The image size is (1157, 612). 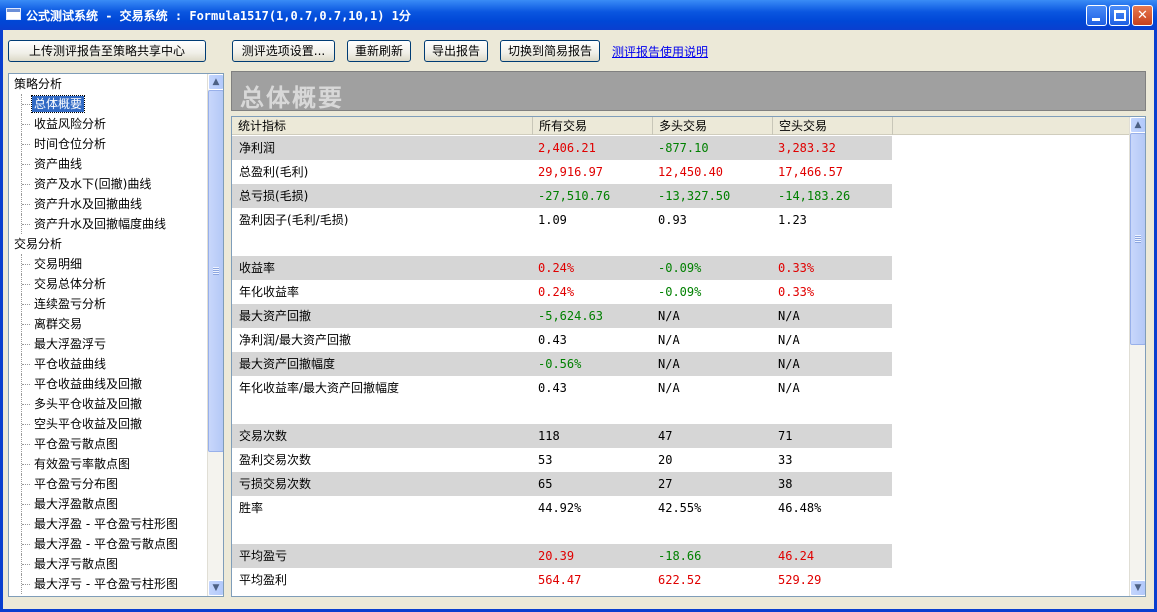 What do you see at coordinates (58, 324) in the screenshot?
I see `tree-item-label: 离群交易` at bounding box center [58, 324].